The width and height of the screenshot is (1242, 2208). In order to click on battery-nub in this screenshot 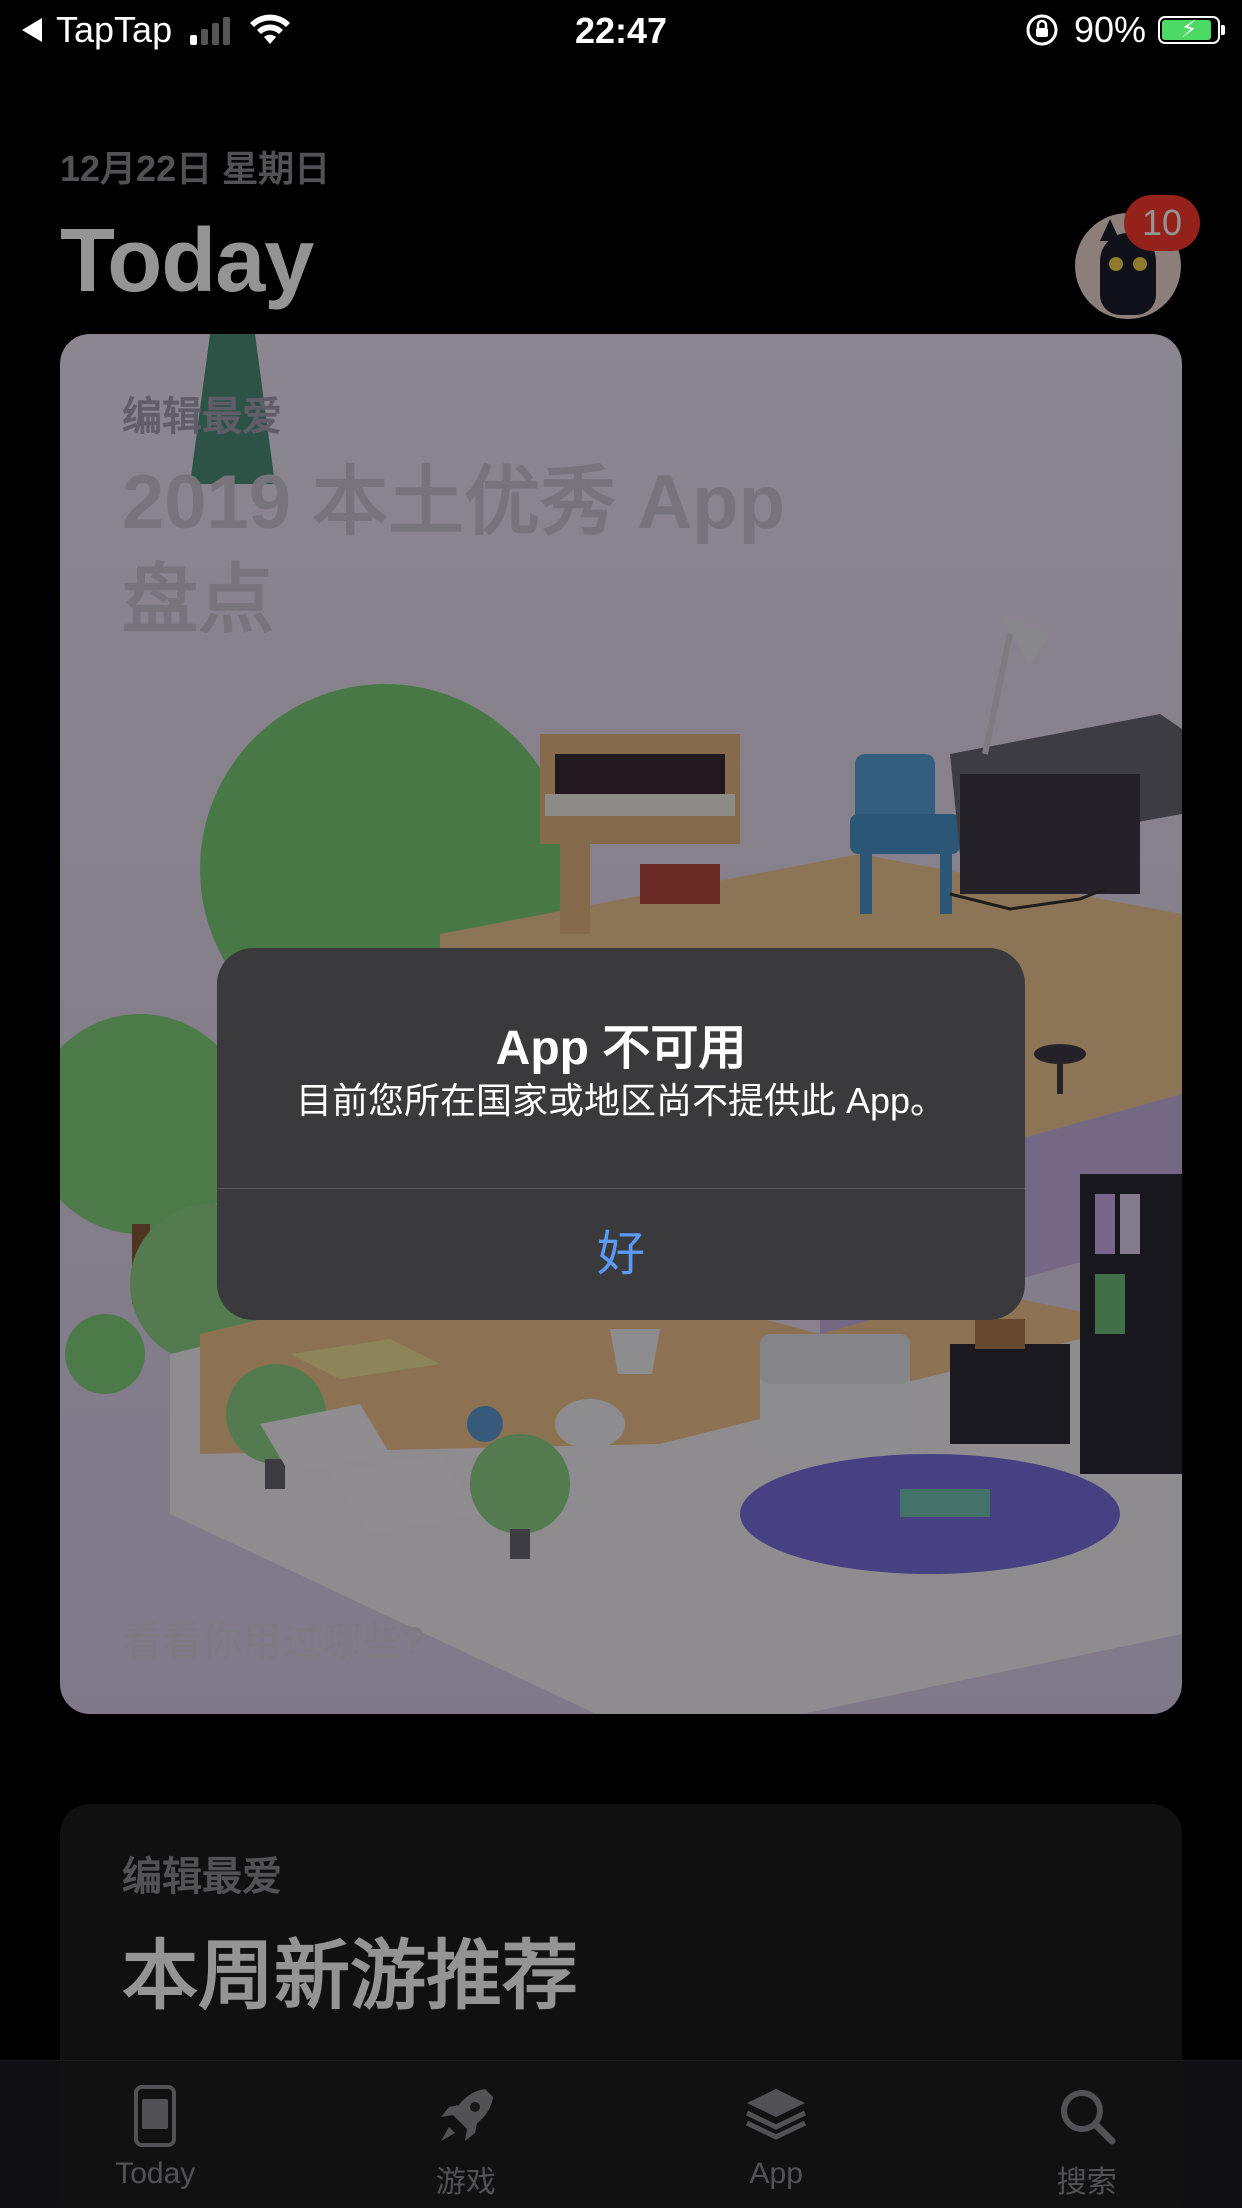, I will do `click(1223, 30)`.